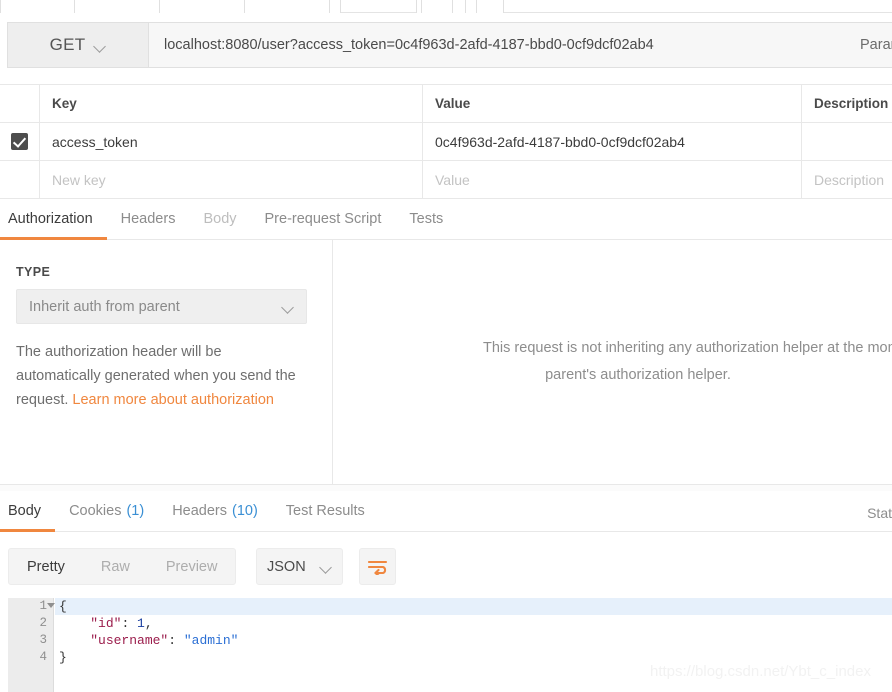 The height and width of the screenshot is (692, 892). I want to click on header-value: Value, so click(612, 103).